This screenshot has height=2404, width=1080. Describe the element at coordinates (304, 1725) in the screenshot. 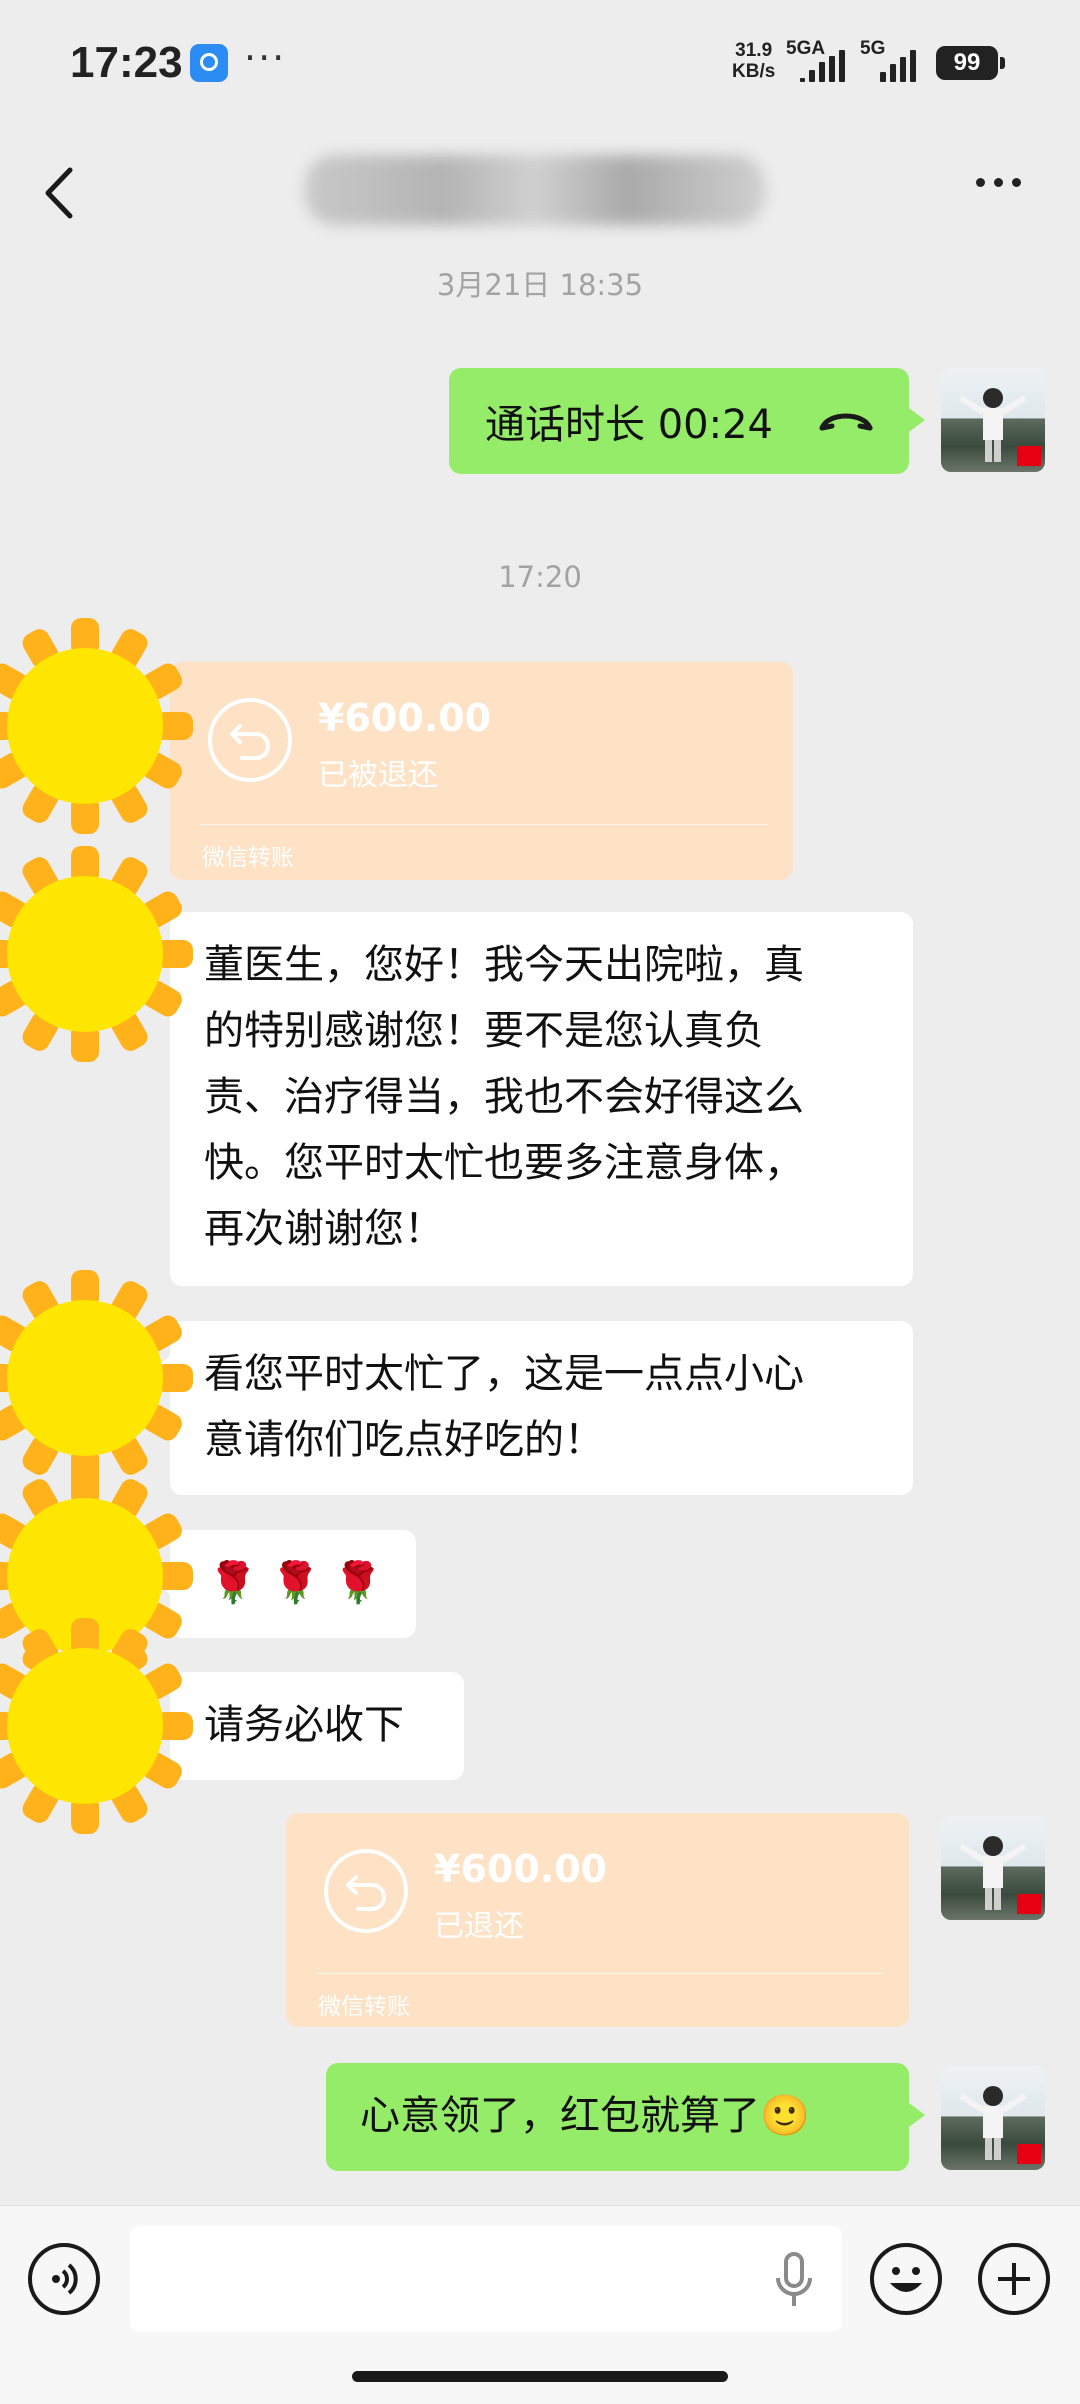

I see `message-text: 请务必收下` at that location.